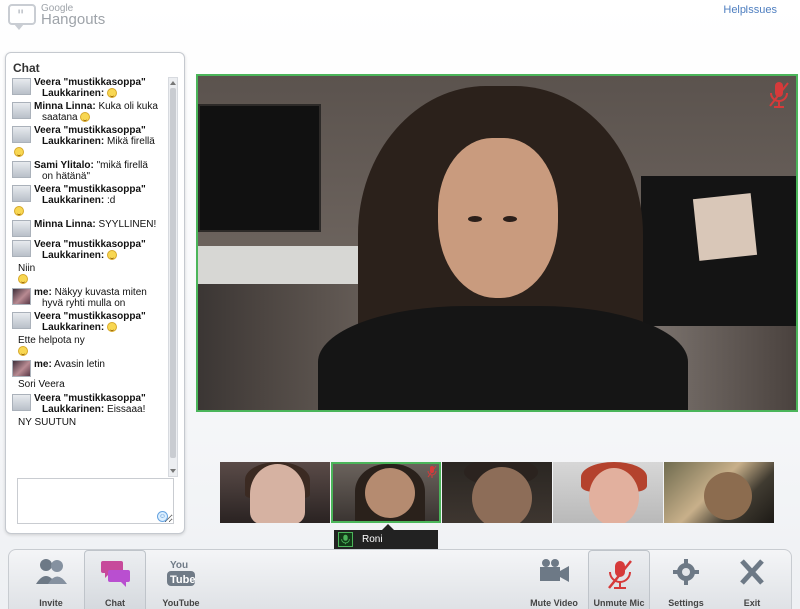 The image size is (800, 609). What do you see at coordinates (386, 544) in the screenshot?
I see `participant-name-tooltip: Roni Laukkarinen` at bounding box center [386, 544].